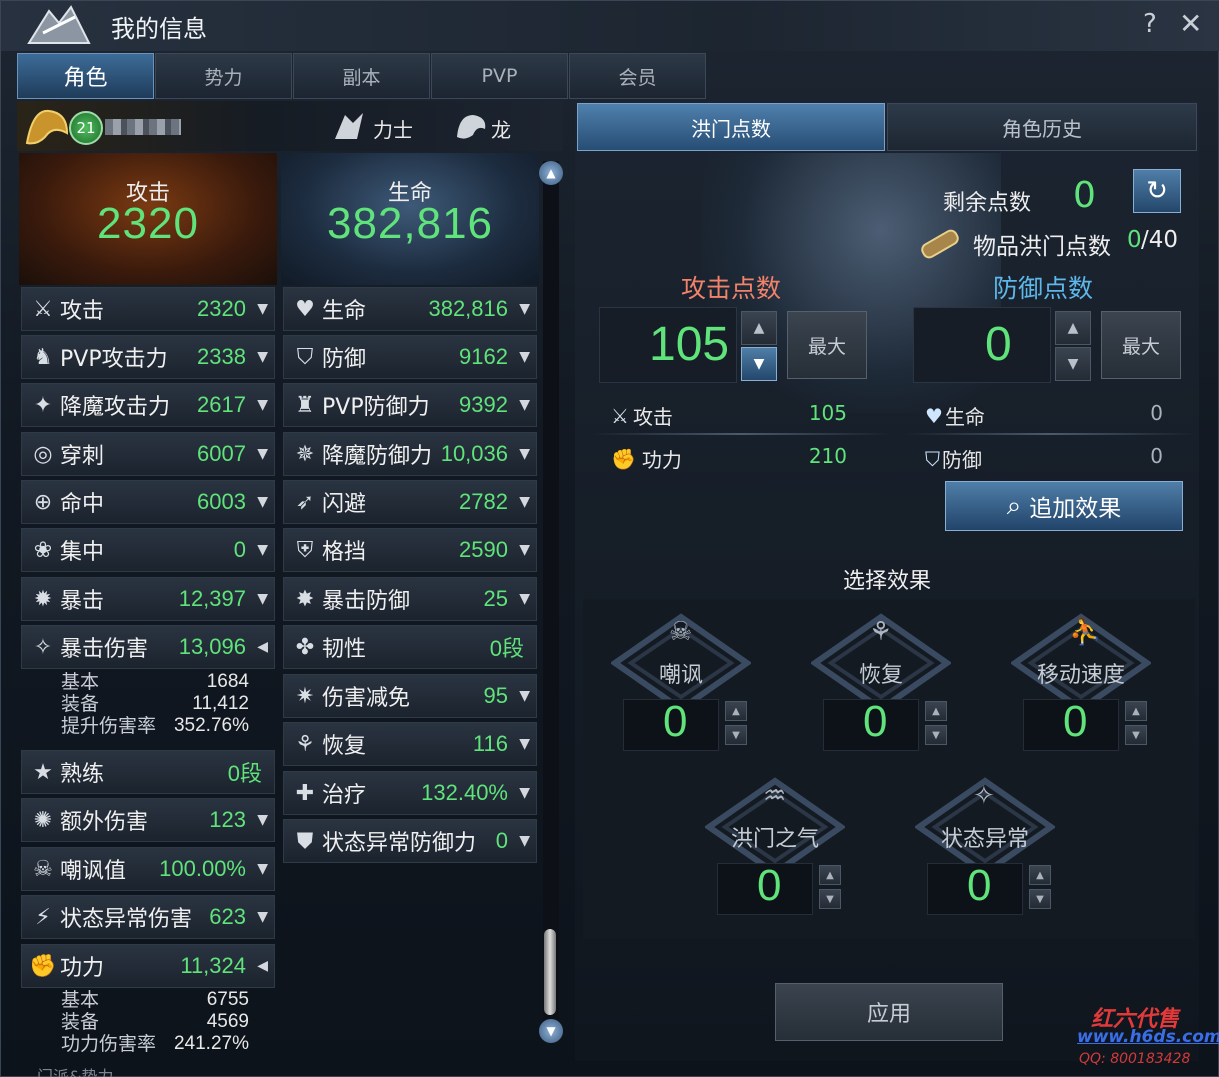  What do you see at coordinates (1150, 24) in the screenshot?
I see `help-button: ?` at bounding box center [1150, 24].